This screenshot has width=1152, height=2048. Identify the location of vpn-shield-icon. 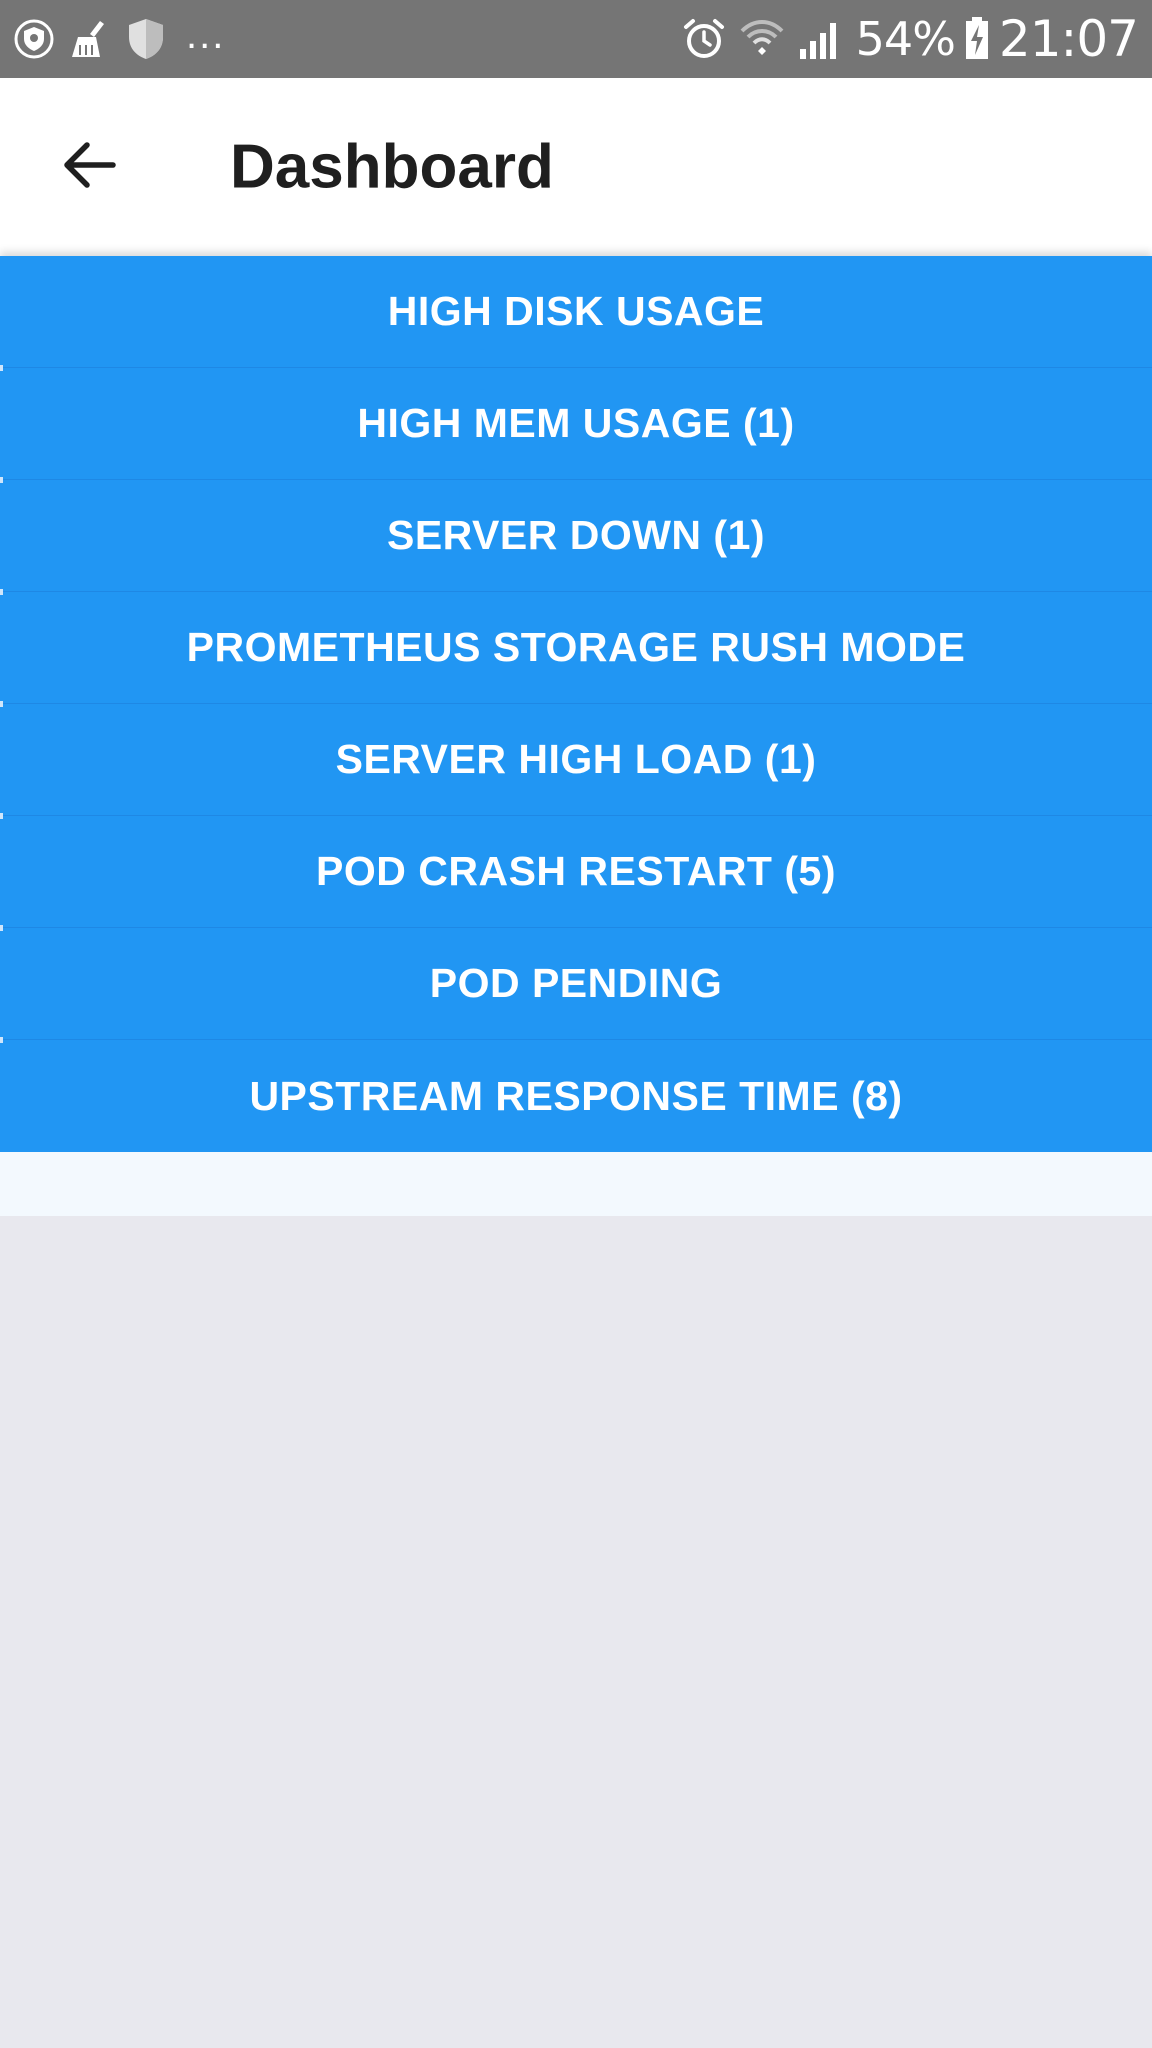
(34, 39).